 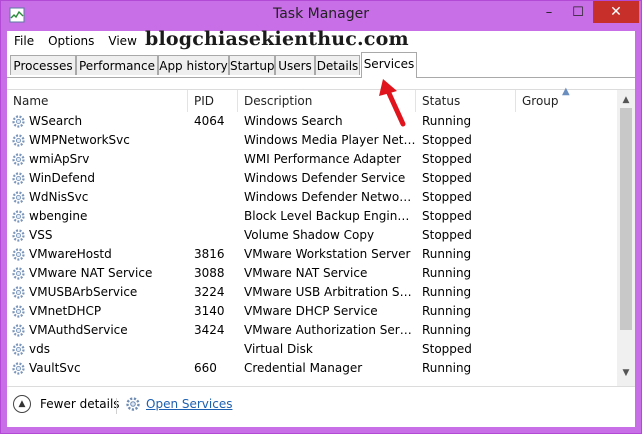 I want to click on service-name: WdNisSvc, so click(x=59, y=197).